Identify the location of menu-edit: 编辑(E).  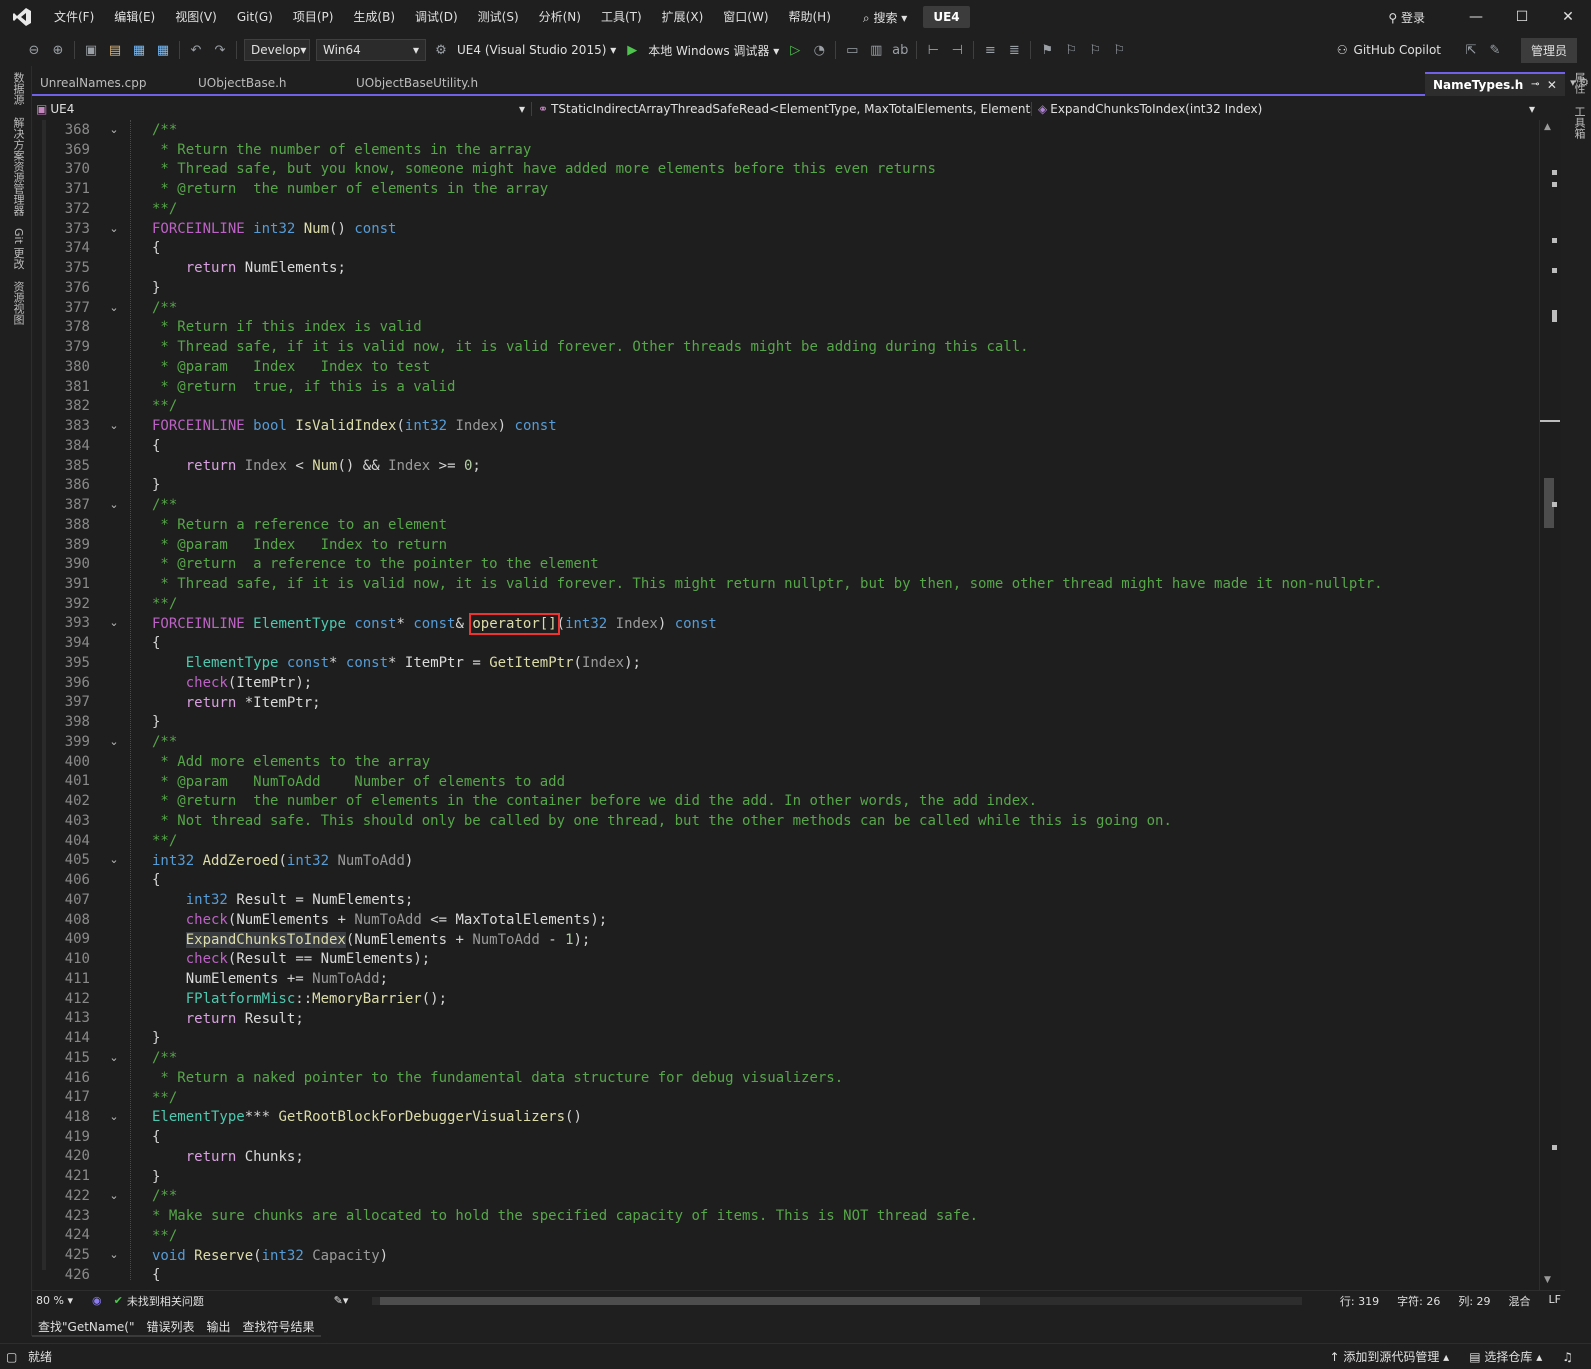
(134, 17).